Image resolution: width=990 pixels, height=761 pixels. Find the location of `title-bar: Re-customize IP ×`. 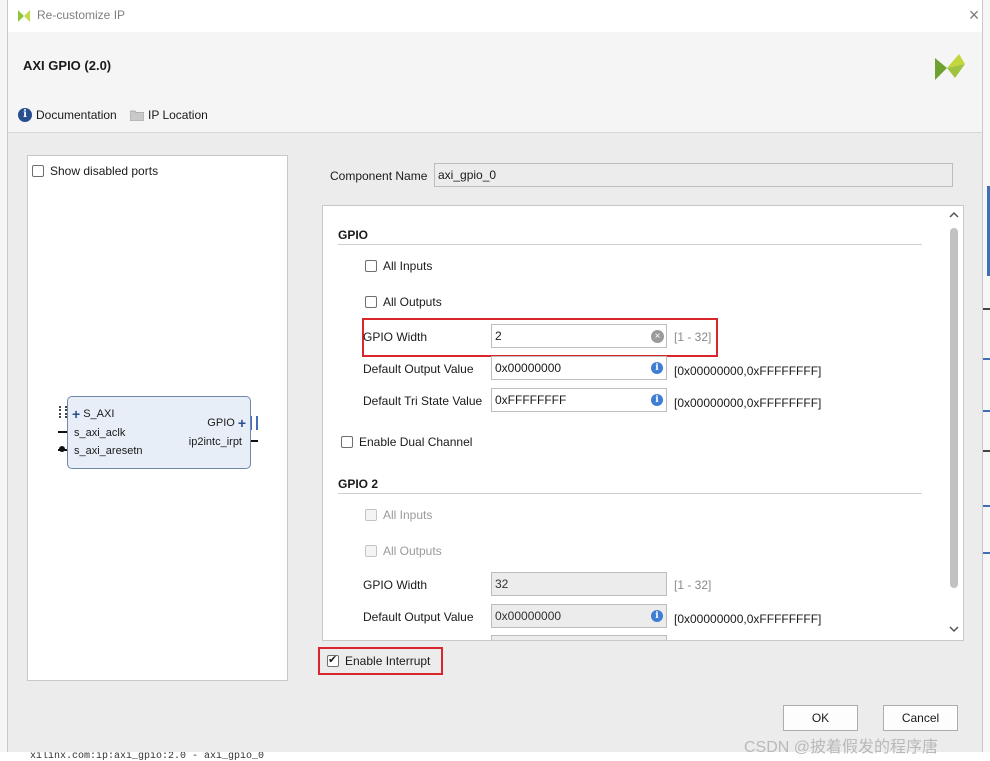

title-bar: Re-customize IP × is located at coordinates (495, 16).